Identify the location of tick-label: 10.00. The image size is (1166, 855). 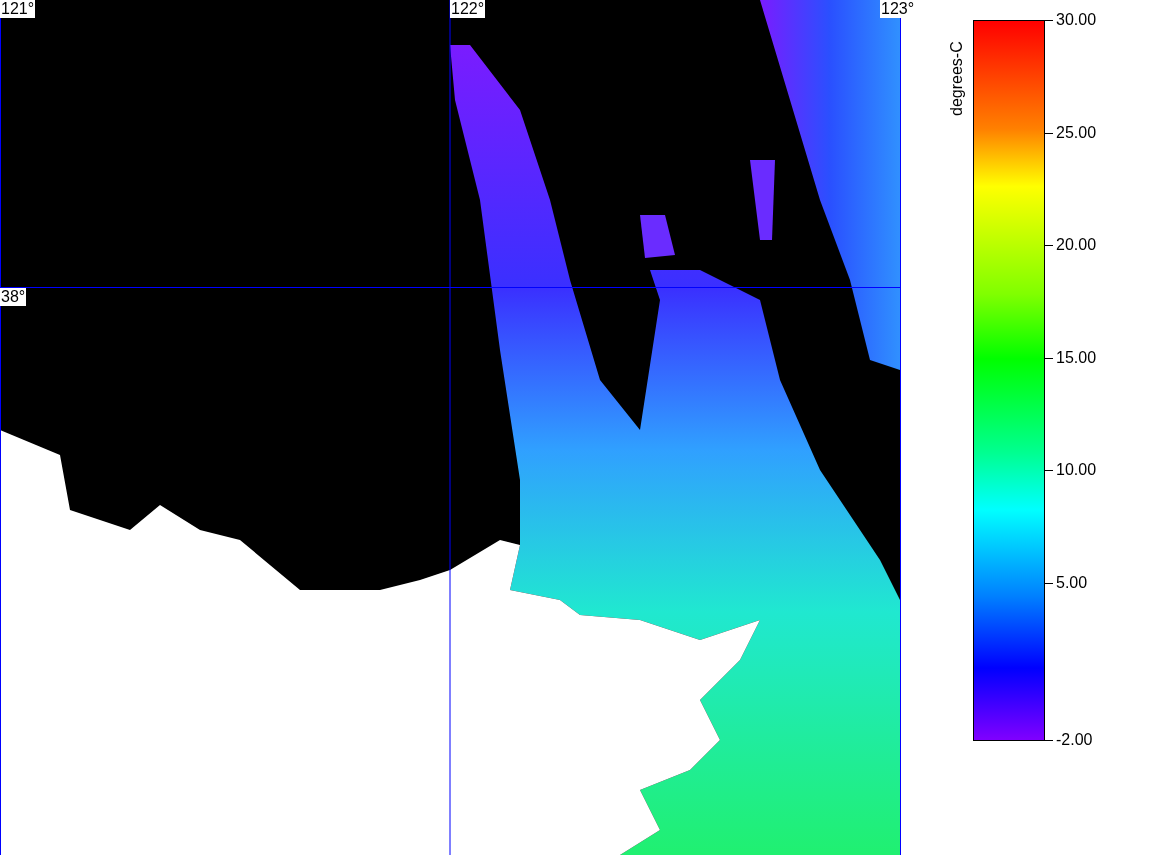
(1076, 470).